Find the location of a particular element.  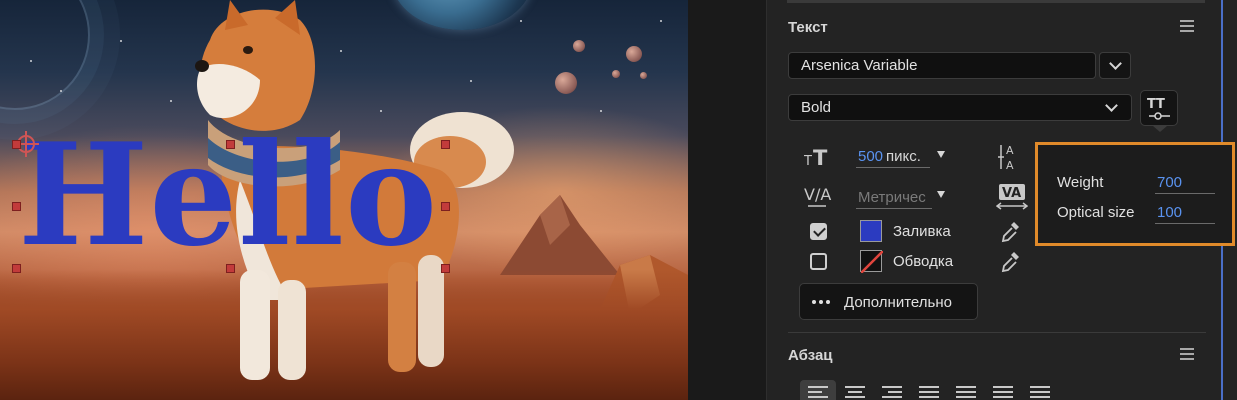

weight-value: 700 is located at coordinates (1169, 182).